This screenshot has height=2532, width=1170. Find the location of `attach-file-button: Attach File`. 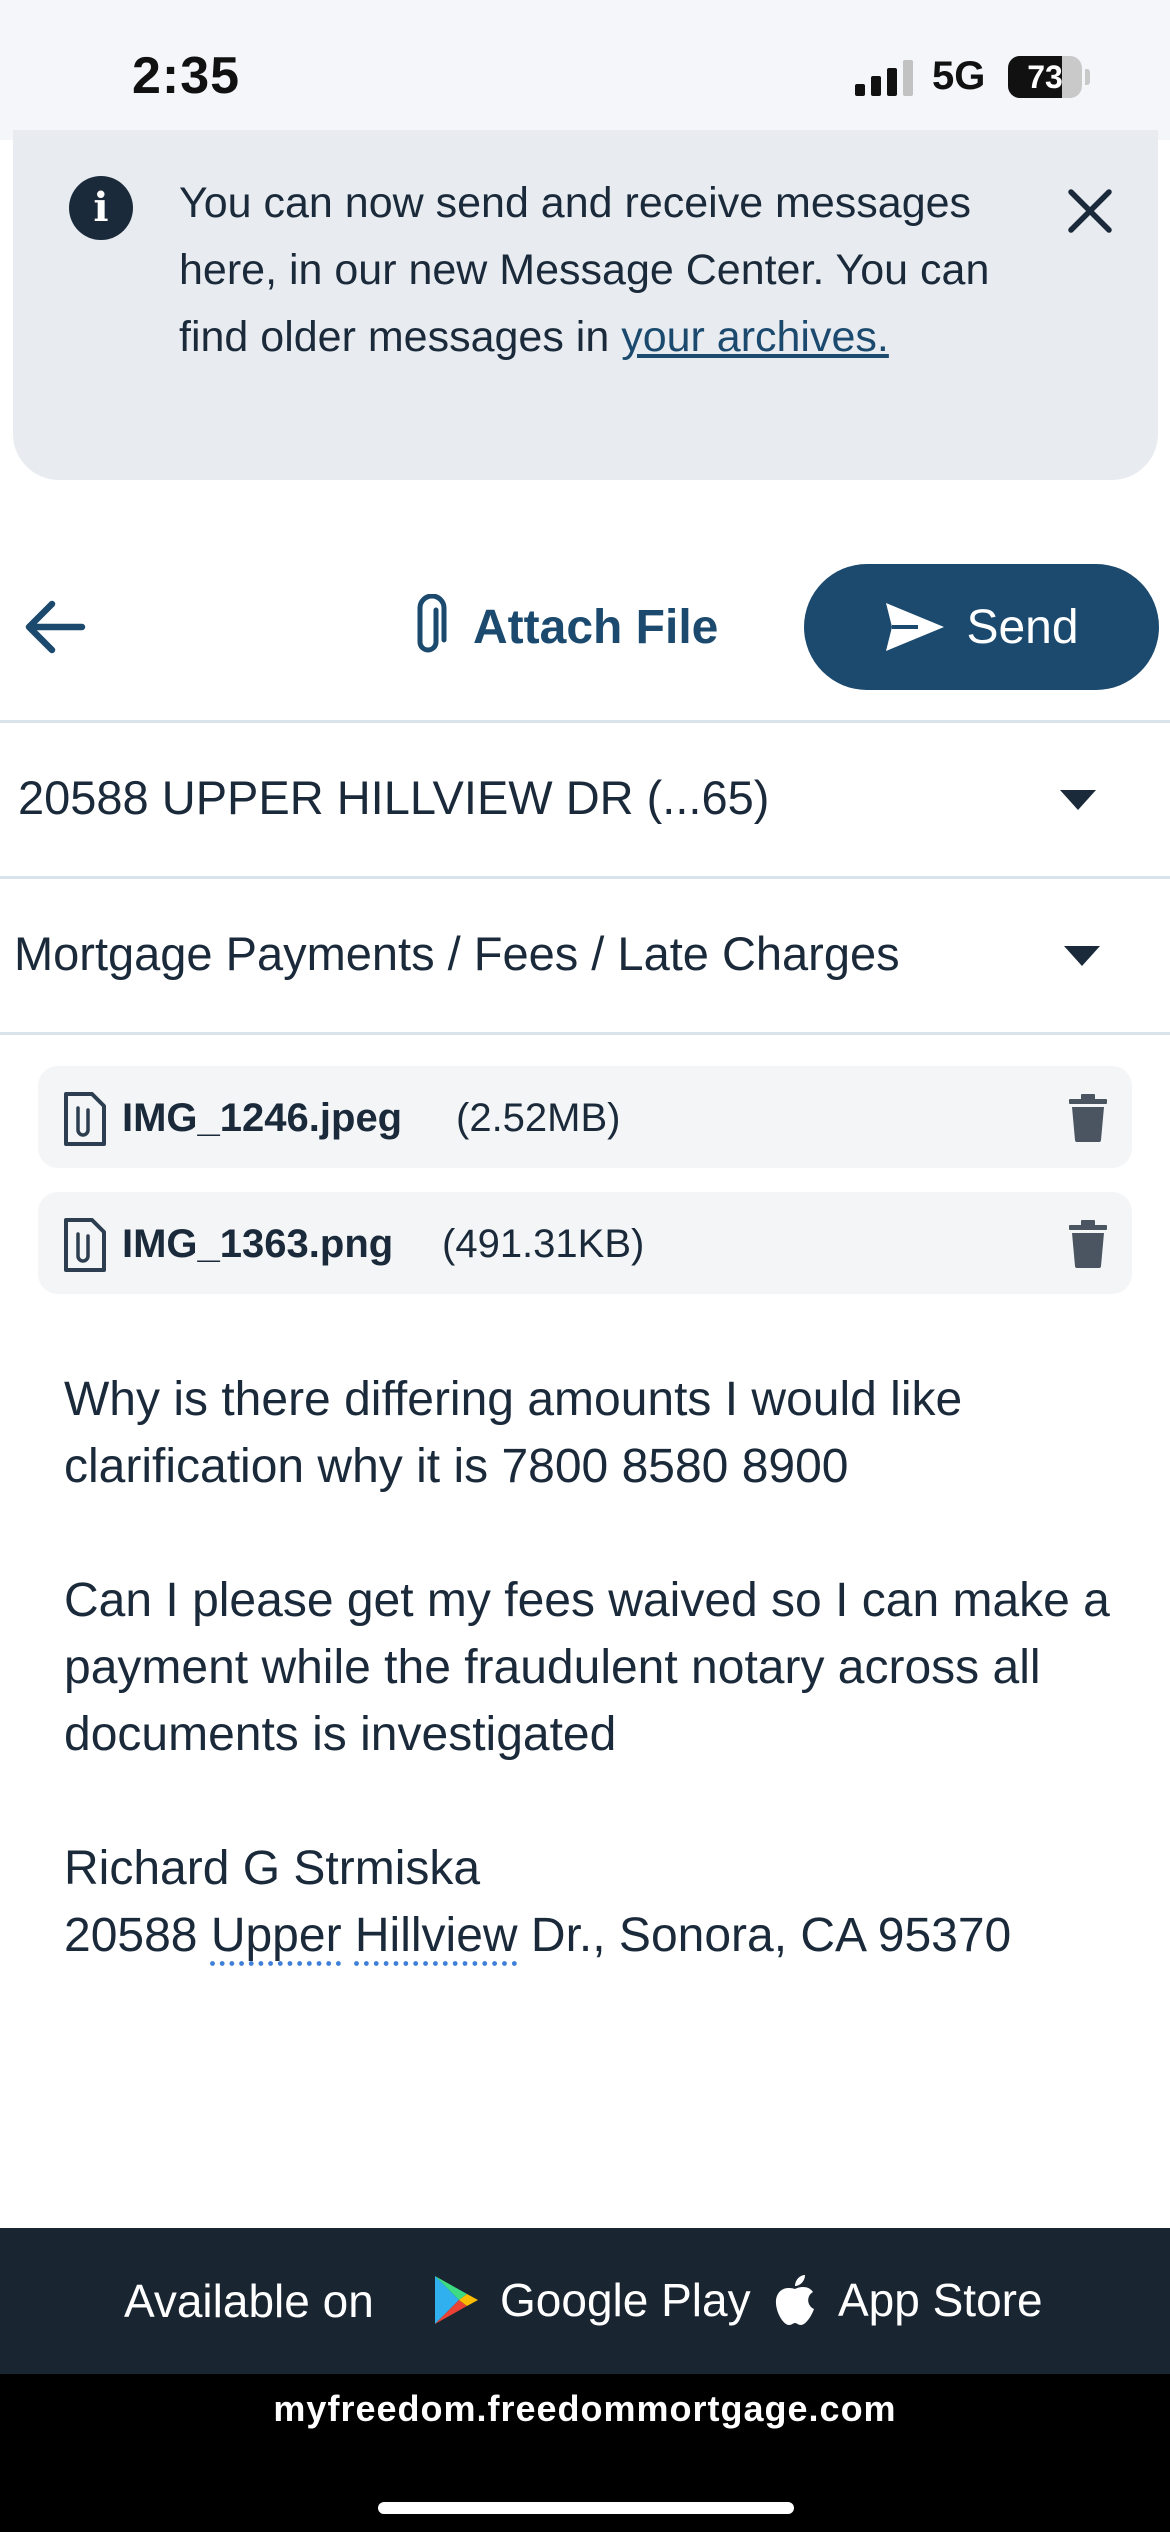

attach-file-button: Attach File is located at coordinates (561, 627).